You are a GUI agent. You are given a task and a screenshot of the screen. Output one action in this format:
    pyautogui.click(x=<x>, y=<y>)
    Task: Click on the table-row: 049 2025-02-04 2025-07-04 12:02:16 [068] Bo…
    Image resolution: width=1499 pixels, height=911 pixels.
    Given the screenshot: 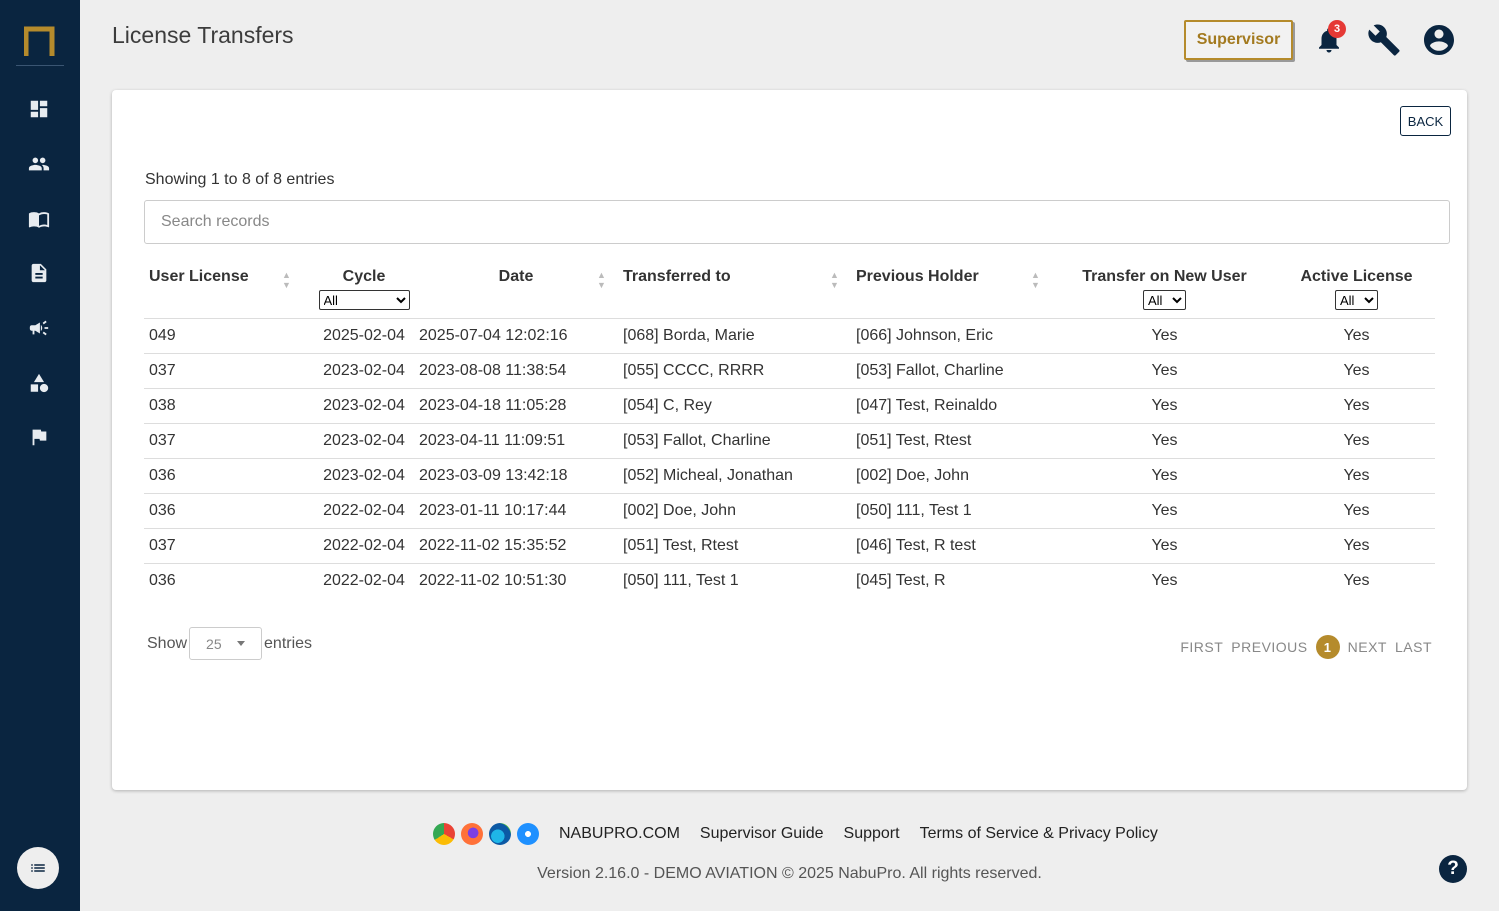 What is the action you would take?
    pyautogui.click(x=789, y=335)
    